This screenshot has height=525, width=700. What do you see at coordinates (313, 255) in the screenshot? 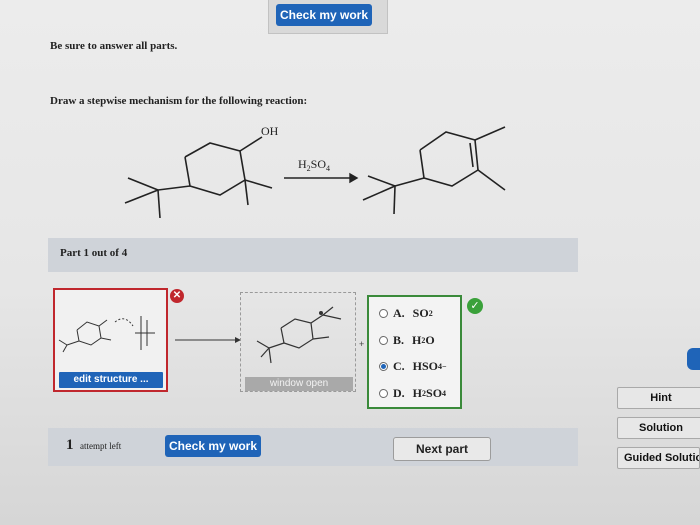
I see `part-band` at bounding box center [313, 255].